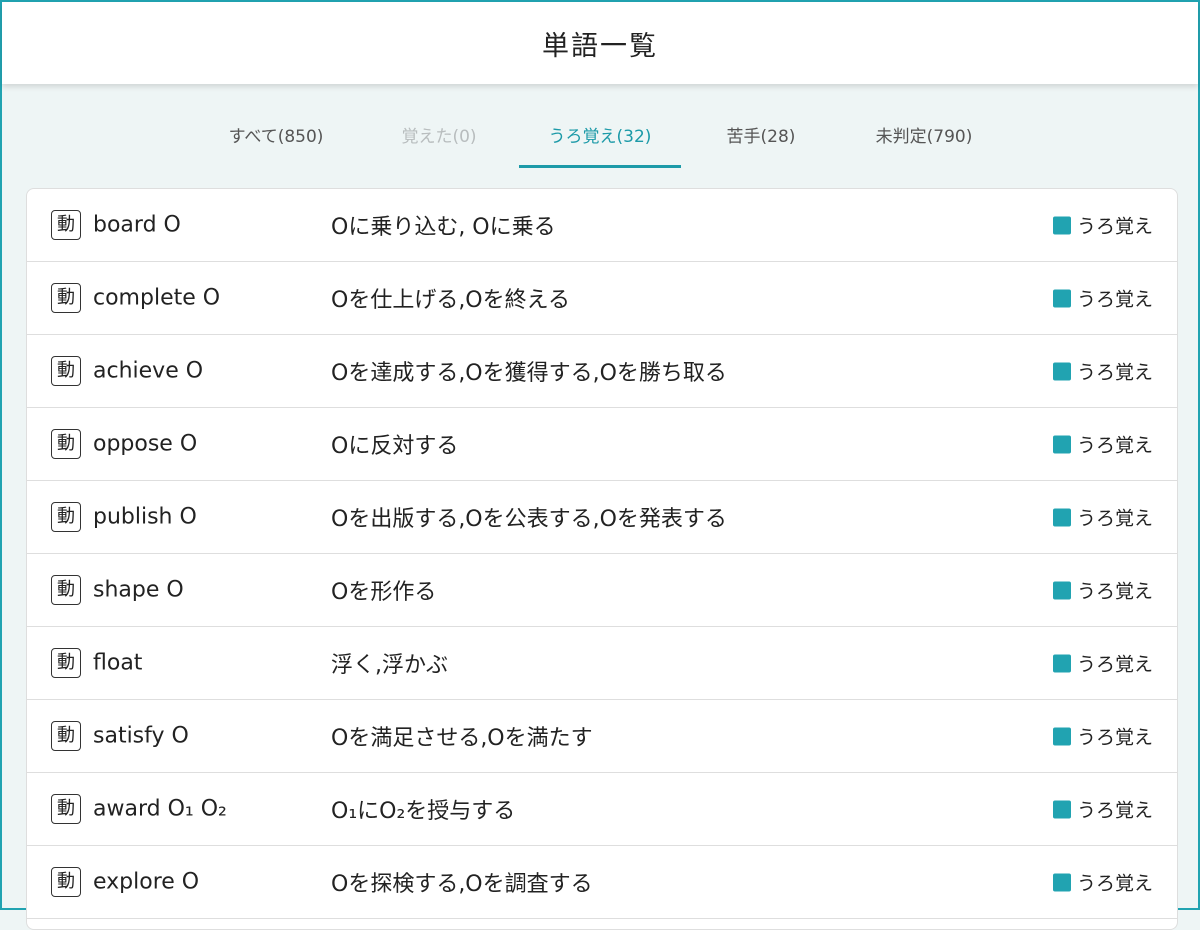  Describe the element at coordinates (138, 590) in the screenshot. I see `word-text: shape O` at that location.